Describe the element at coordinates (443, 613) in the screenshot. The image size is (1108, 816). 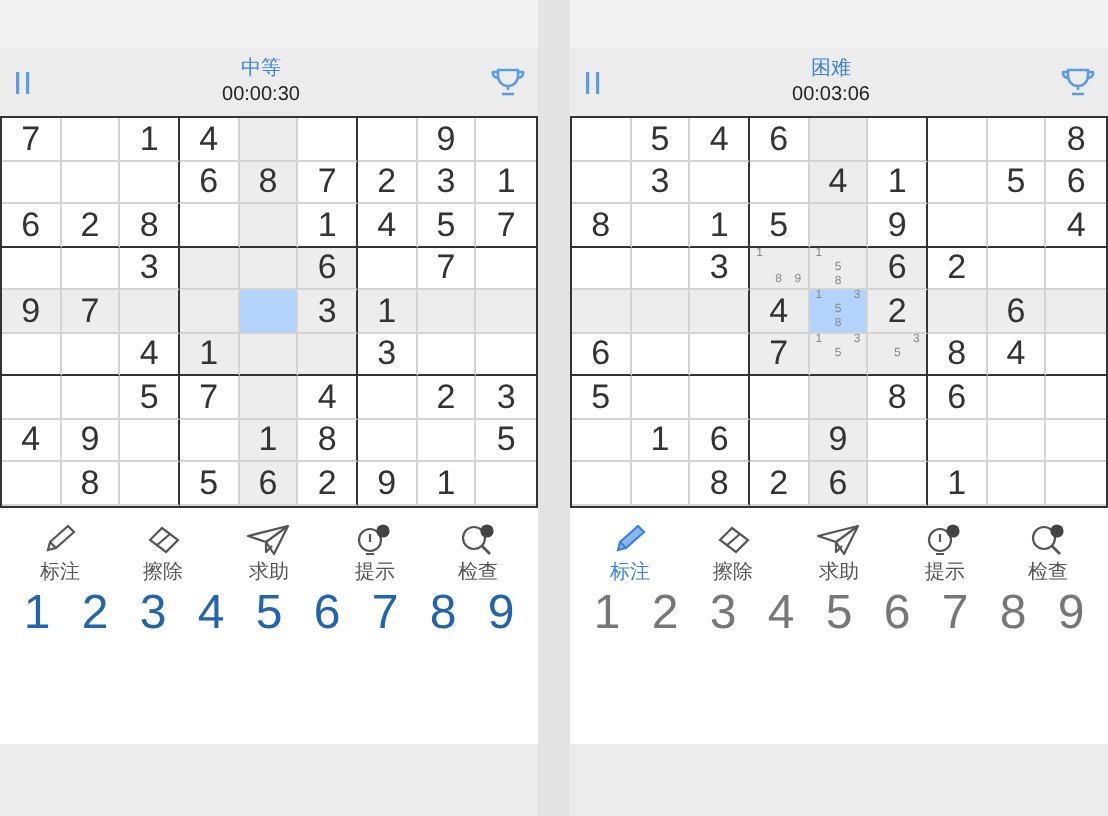
I see `number-key: 8` at that location.